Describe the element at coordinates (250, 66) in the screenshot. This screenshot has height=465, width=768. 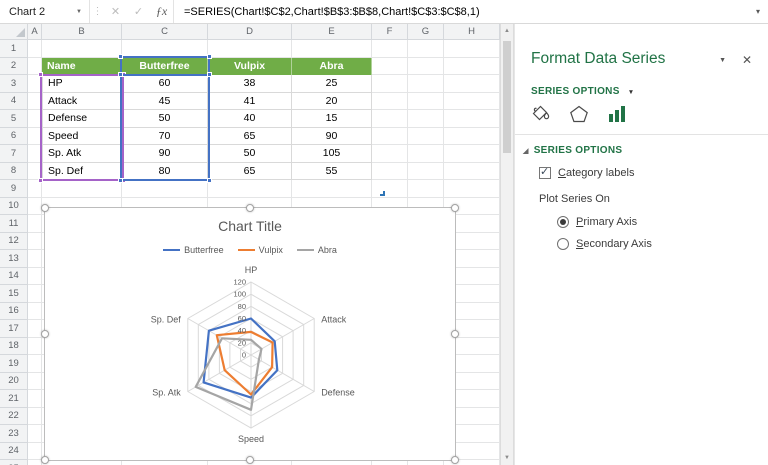
I see `table-header-vulpix: Vulpix` at that location.